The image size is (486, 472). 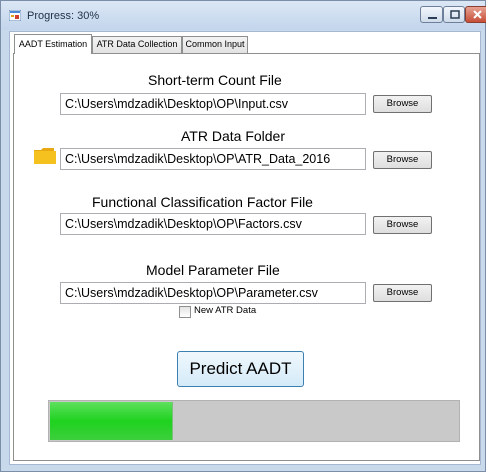 I want to click on minimize-icon, so click(x=432, y=18).